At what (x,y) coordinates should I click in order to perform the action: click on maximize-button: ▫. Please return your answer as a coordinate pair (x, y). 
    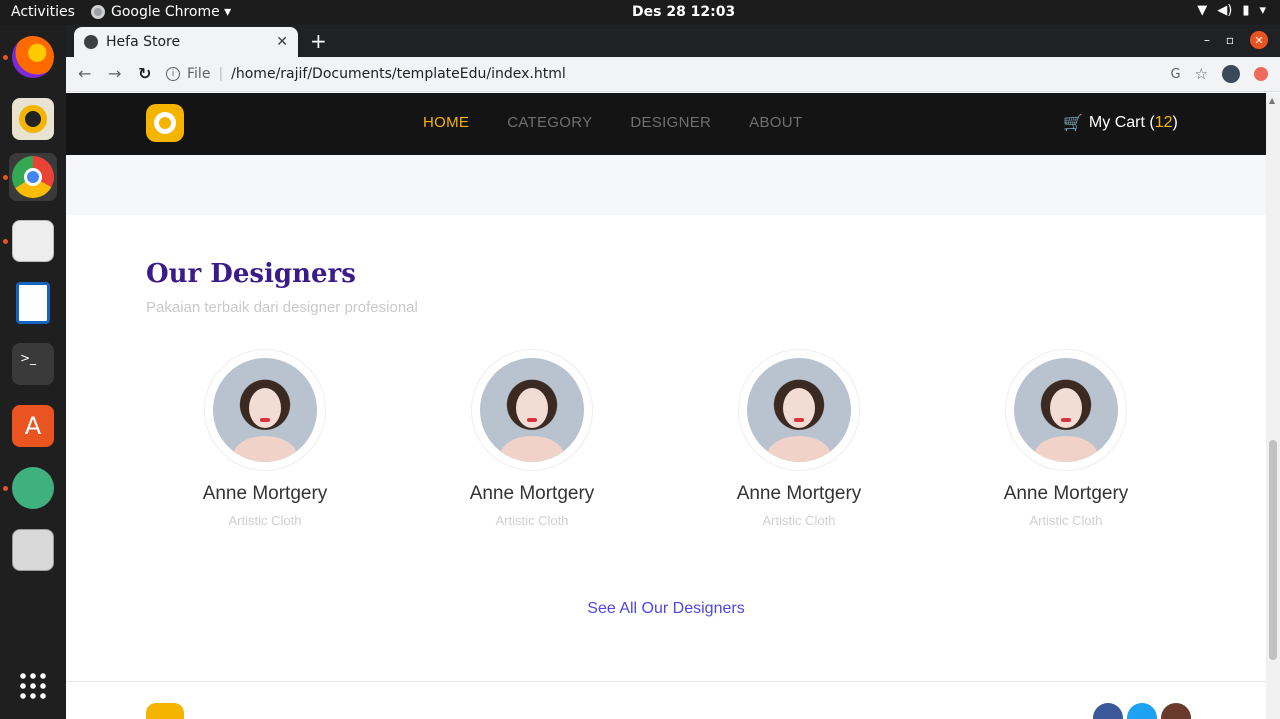
    Looking at the image, I should click on (1230, 40).